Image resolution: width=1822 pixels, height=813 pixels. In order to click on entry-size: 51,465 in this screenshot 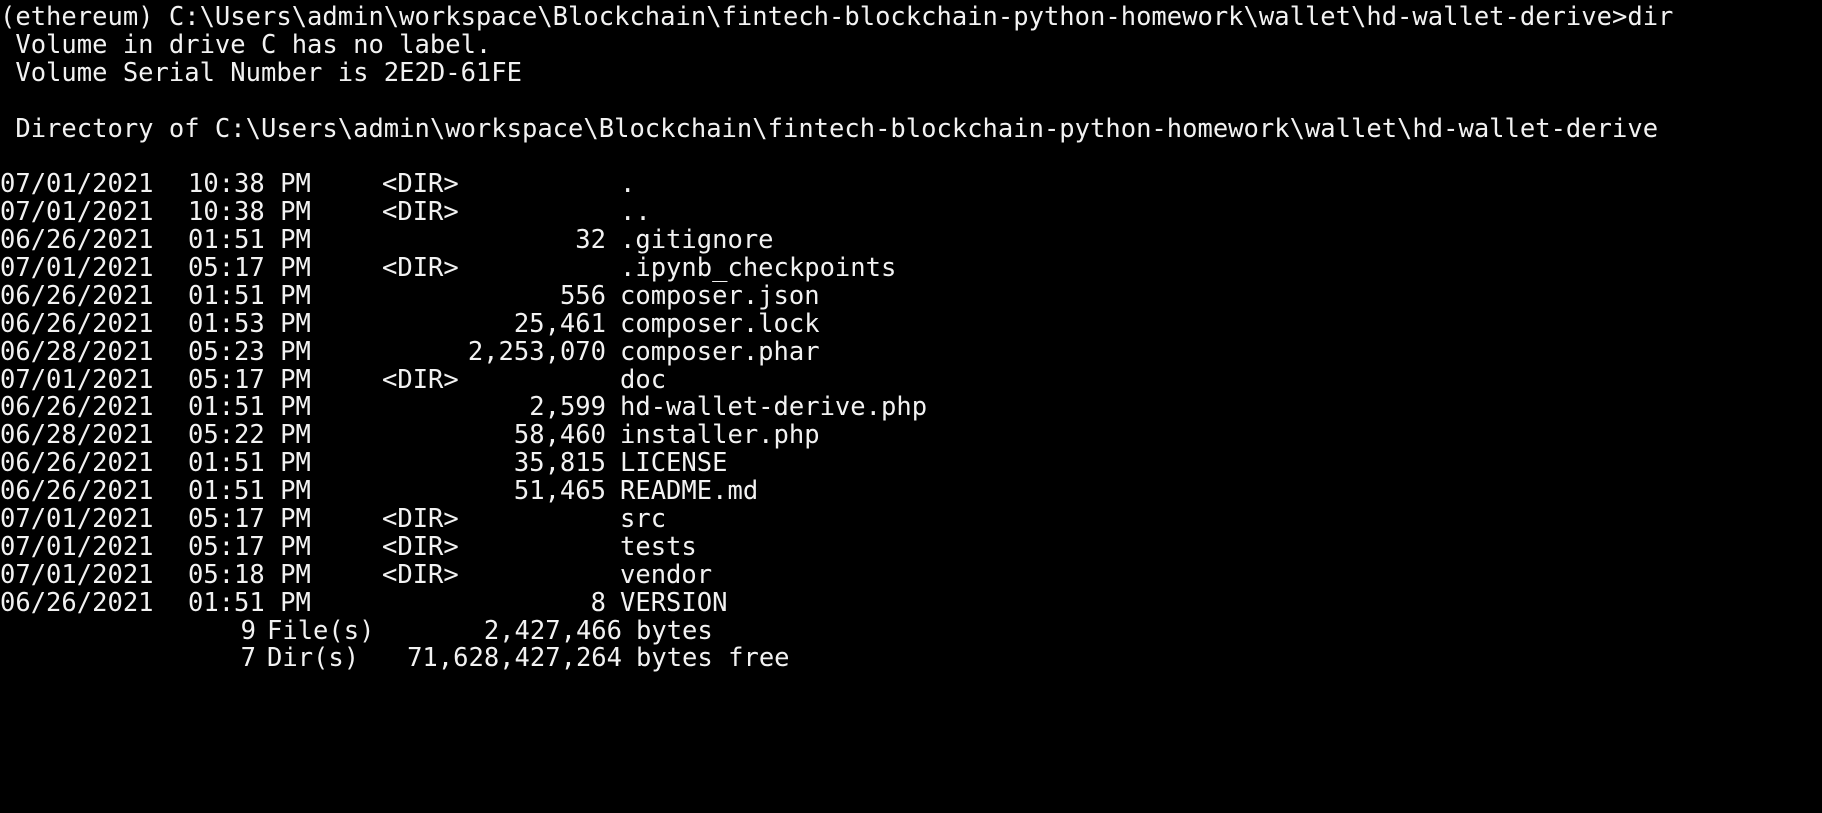, I will do `click(559, 491)`.